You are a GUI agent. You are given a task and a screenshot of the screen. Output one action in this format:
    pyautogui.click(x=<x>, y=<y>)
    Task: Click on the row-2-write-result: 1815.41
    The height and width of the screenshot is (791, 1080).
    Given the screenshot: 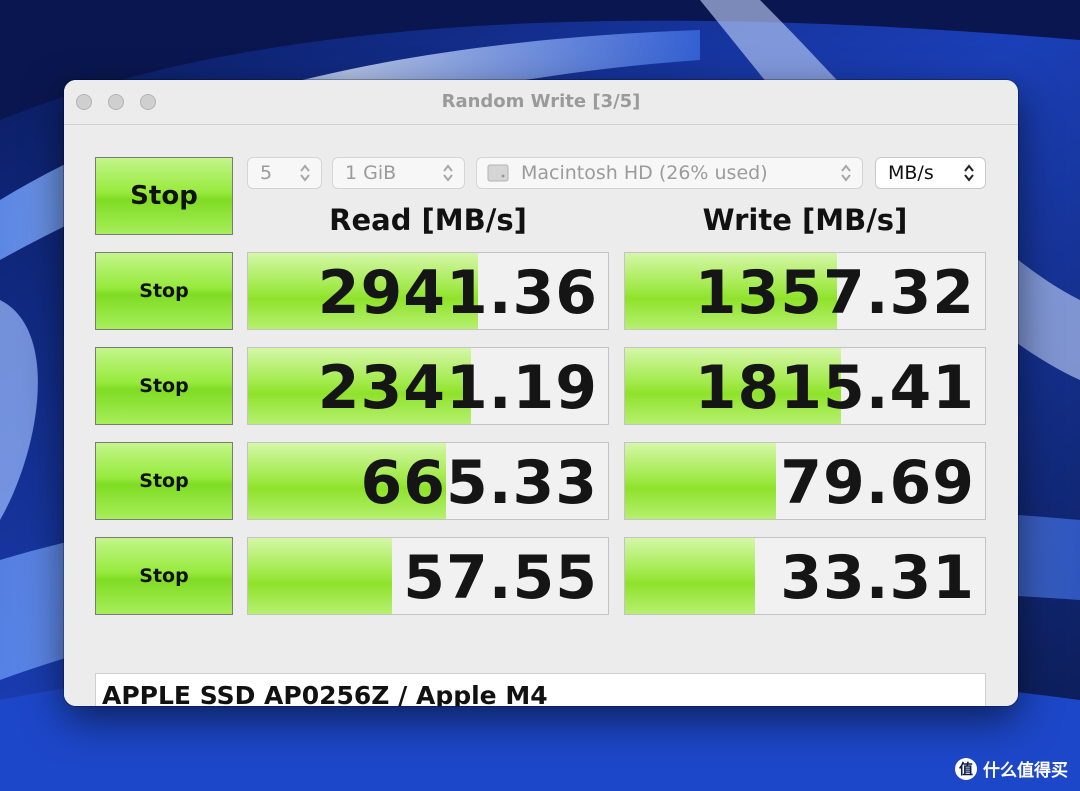 What is the action you would take?
    pyautogui.click(x=805, y=386)
    